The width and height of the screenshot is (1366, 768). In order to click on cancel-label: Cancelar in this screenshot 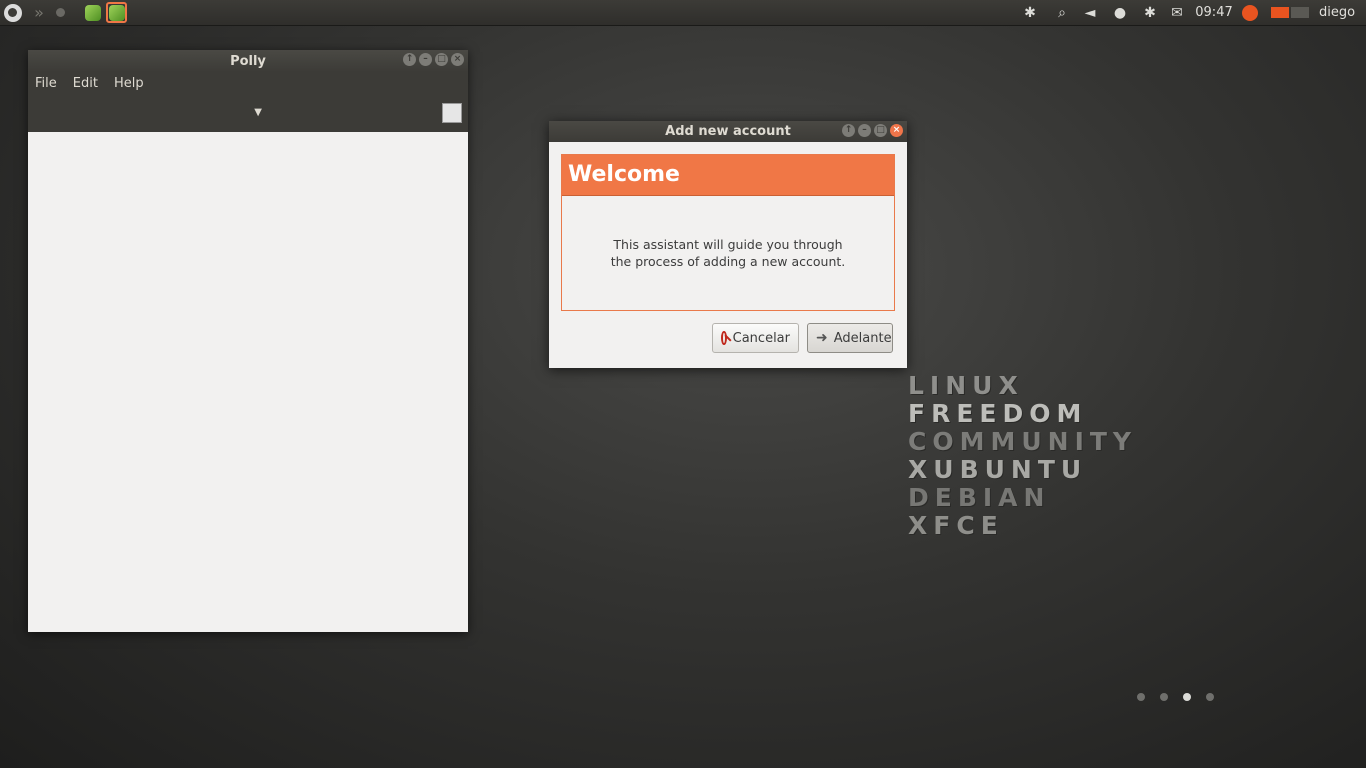, I will do `click(761, 338)`.